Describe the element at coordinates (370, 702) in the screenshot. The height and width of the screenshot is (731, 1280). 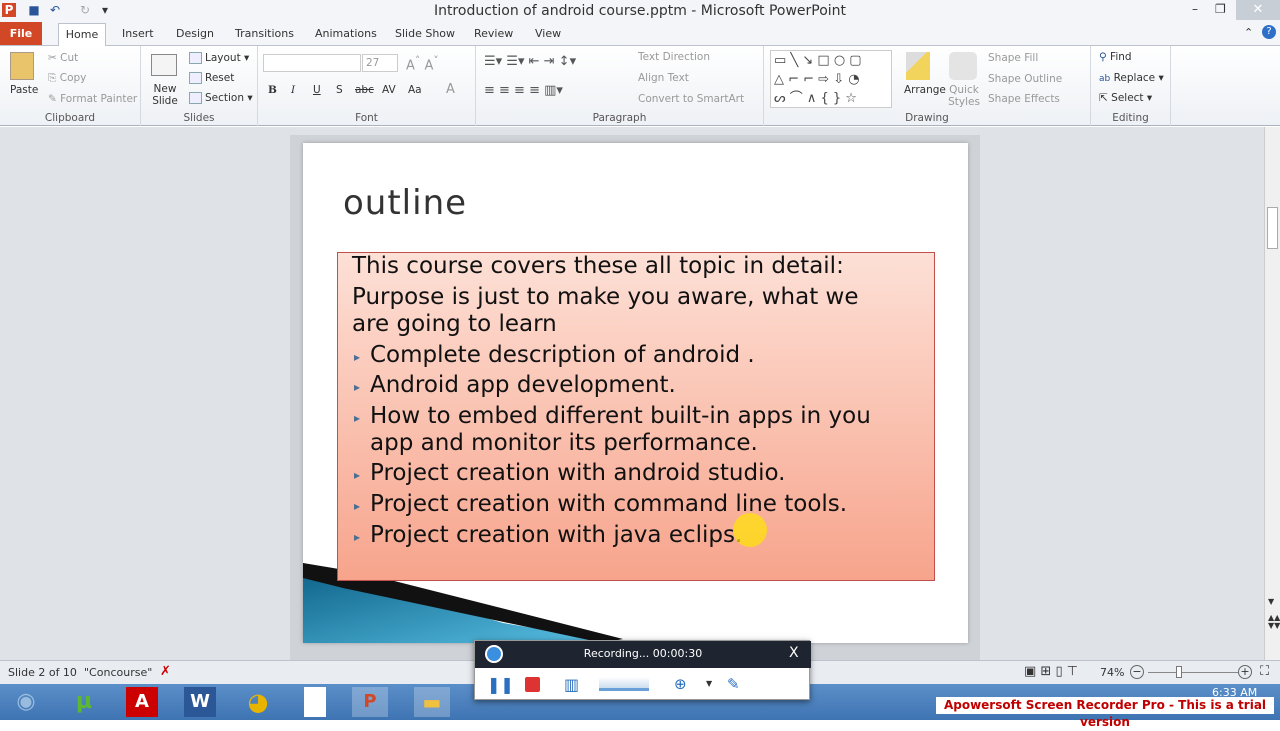
I see `powerpoint-taskbar-icon: P` at that location.